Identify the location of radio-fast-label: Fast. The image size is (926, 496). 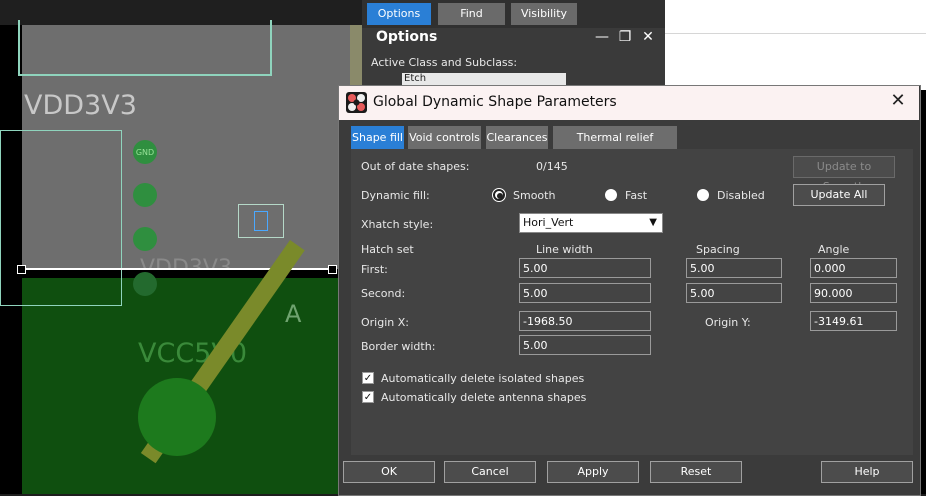
(636, 195).